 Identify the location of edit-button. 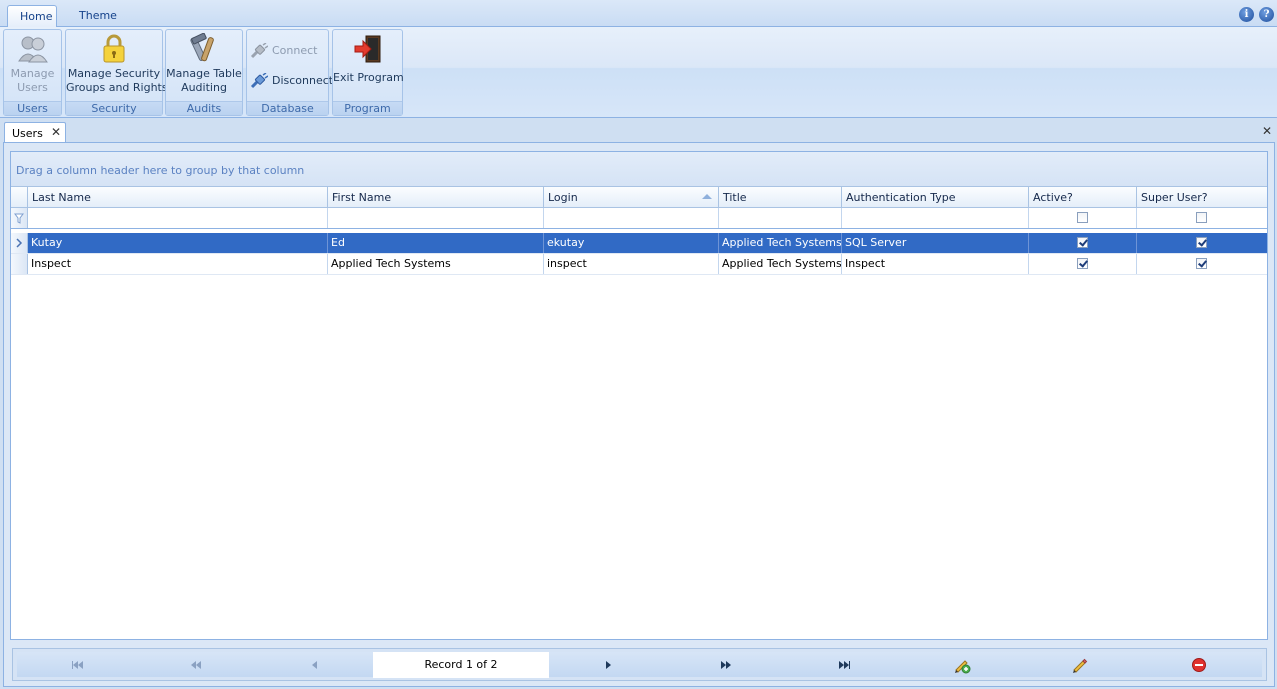
(1080, 664).